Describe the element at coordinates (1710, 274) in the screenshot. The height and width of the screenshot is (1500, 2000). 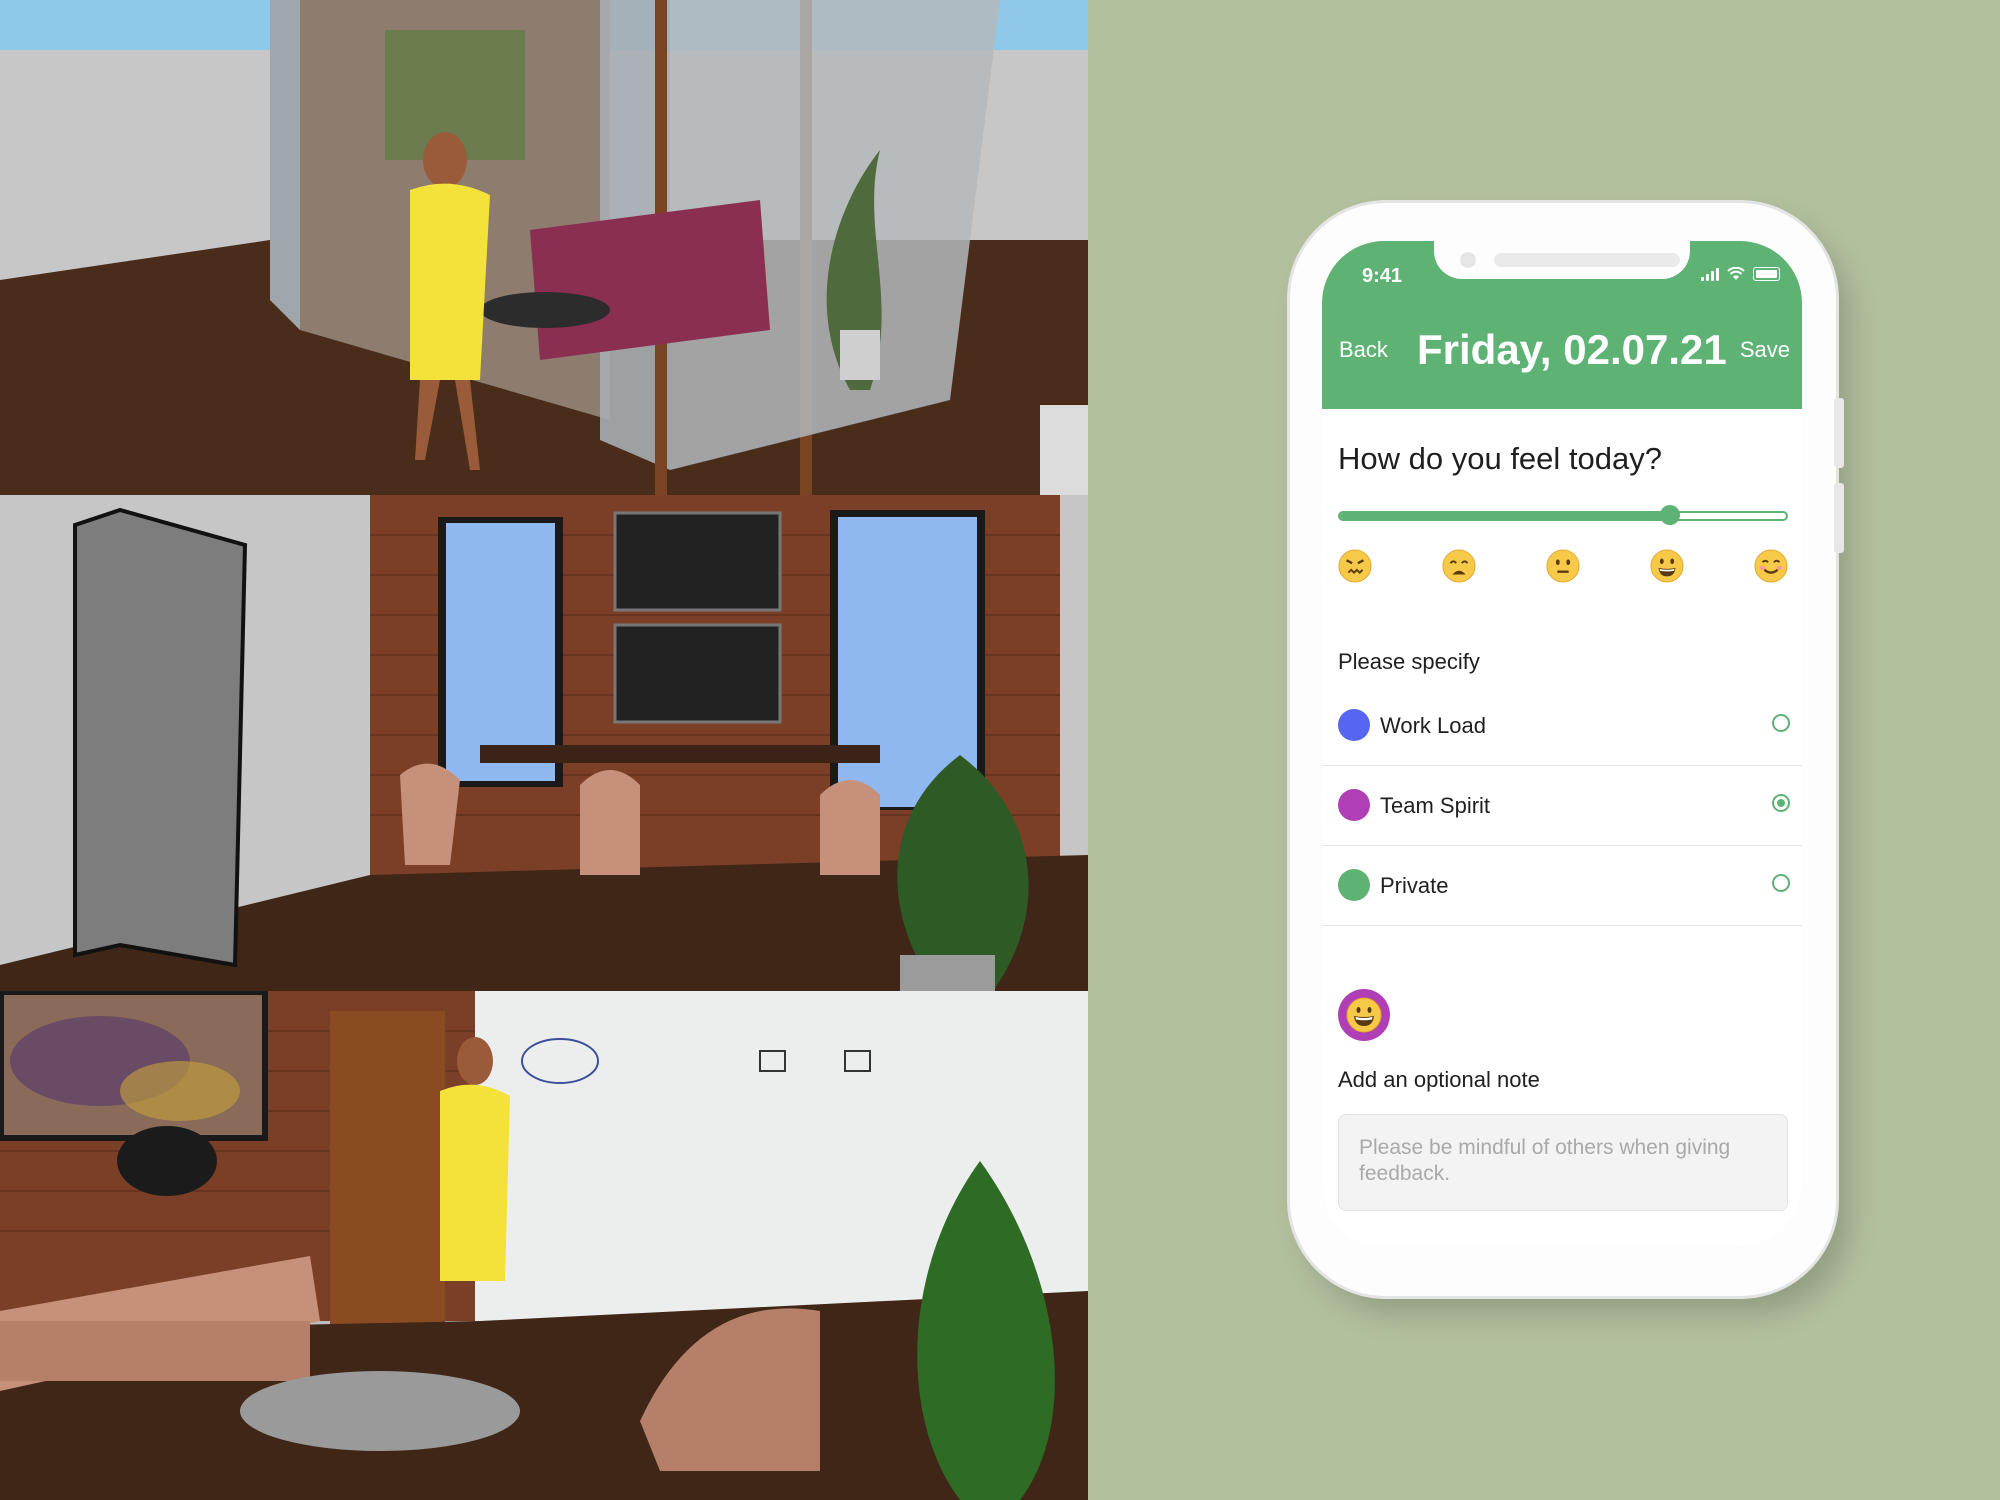
I see `cellular-signal-icon` at that location.